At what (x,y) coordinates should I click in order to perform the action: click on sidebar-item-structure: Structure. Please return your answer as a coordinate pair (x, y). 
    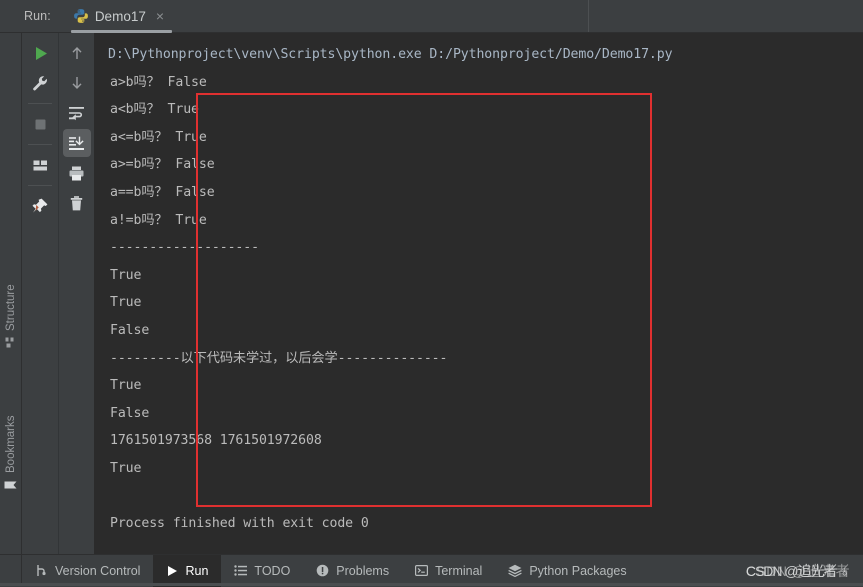
    Looking at the image, I should click on (11, 302).